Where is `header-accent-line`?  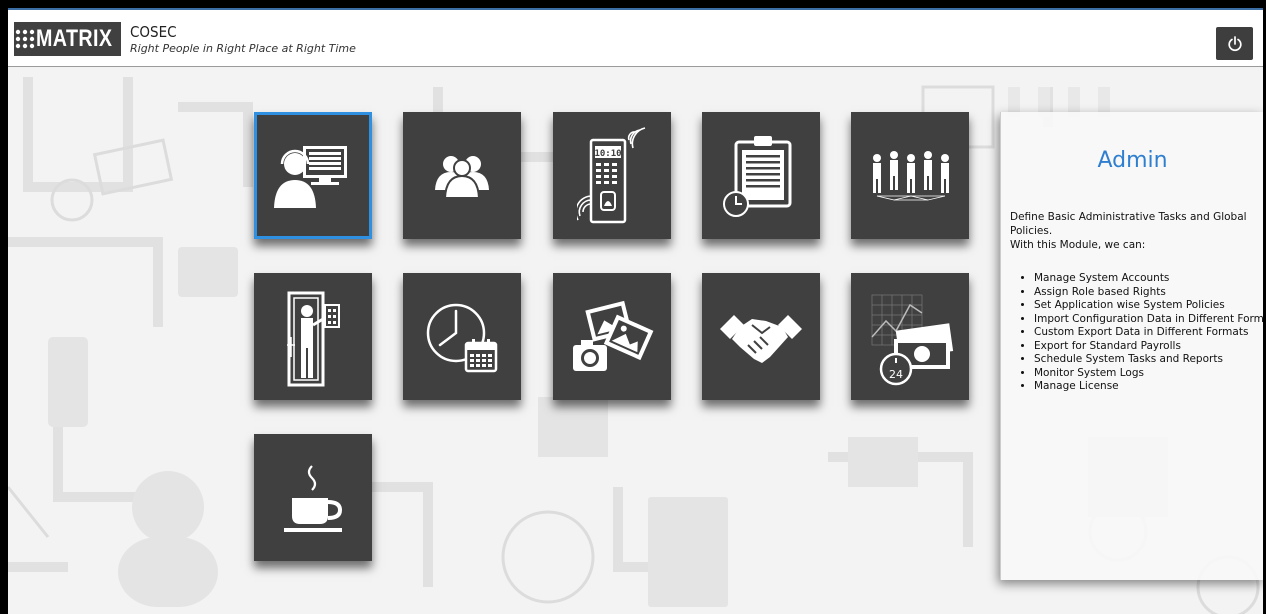 header-accent-line is located at coordinates (635, 9).